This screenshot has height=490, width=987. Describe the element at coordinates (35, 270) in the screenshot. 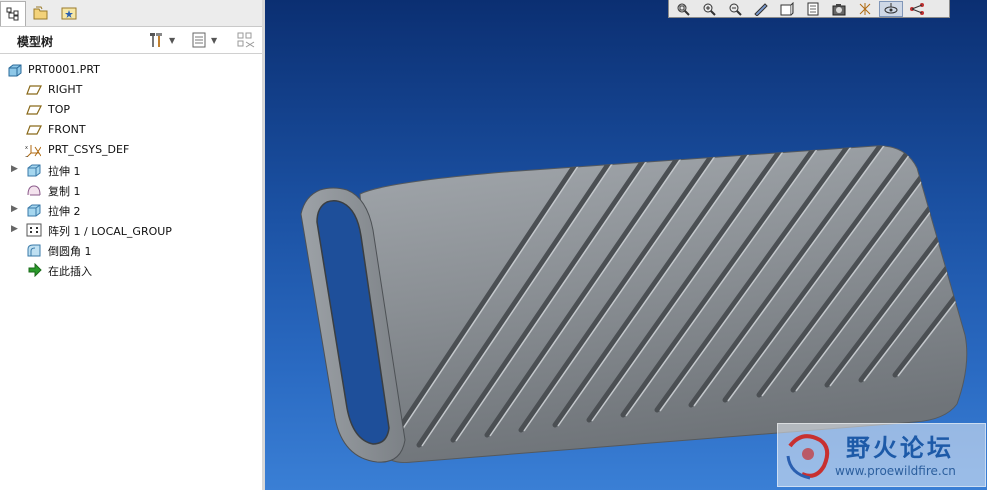

I see `insert-here-arrow-icon` at that location.